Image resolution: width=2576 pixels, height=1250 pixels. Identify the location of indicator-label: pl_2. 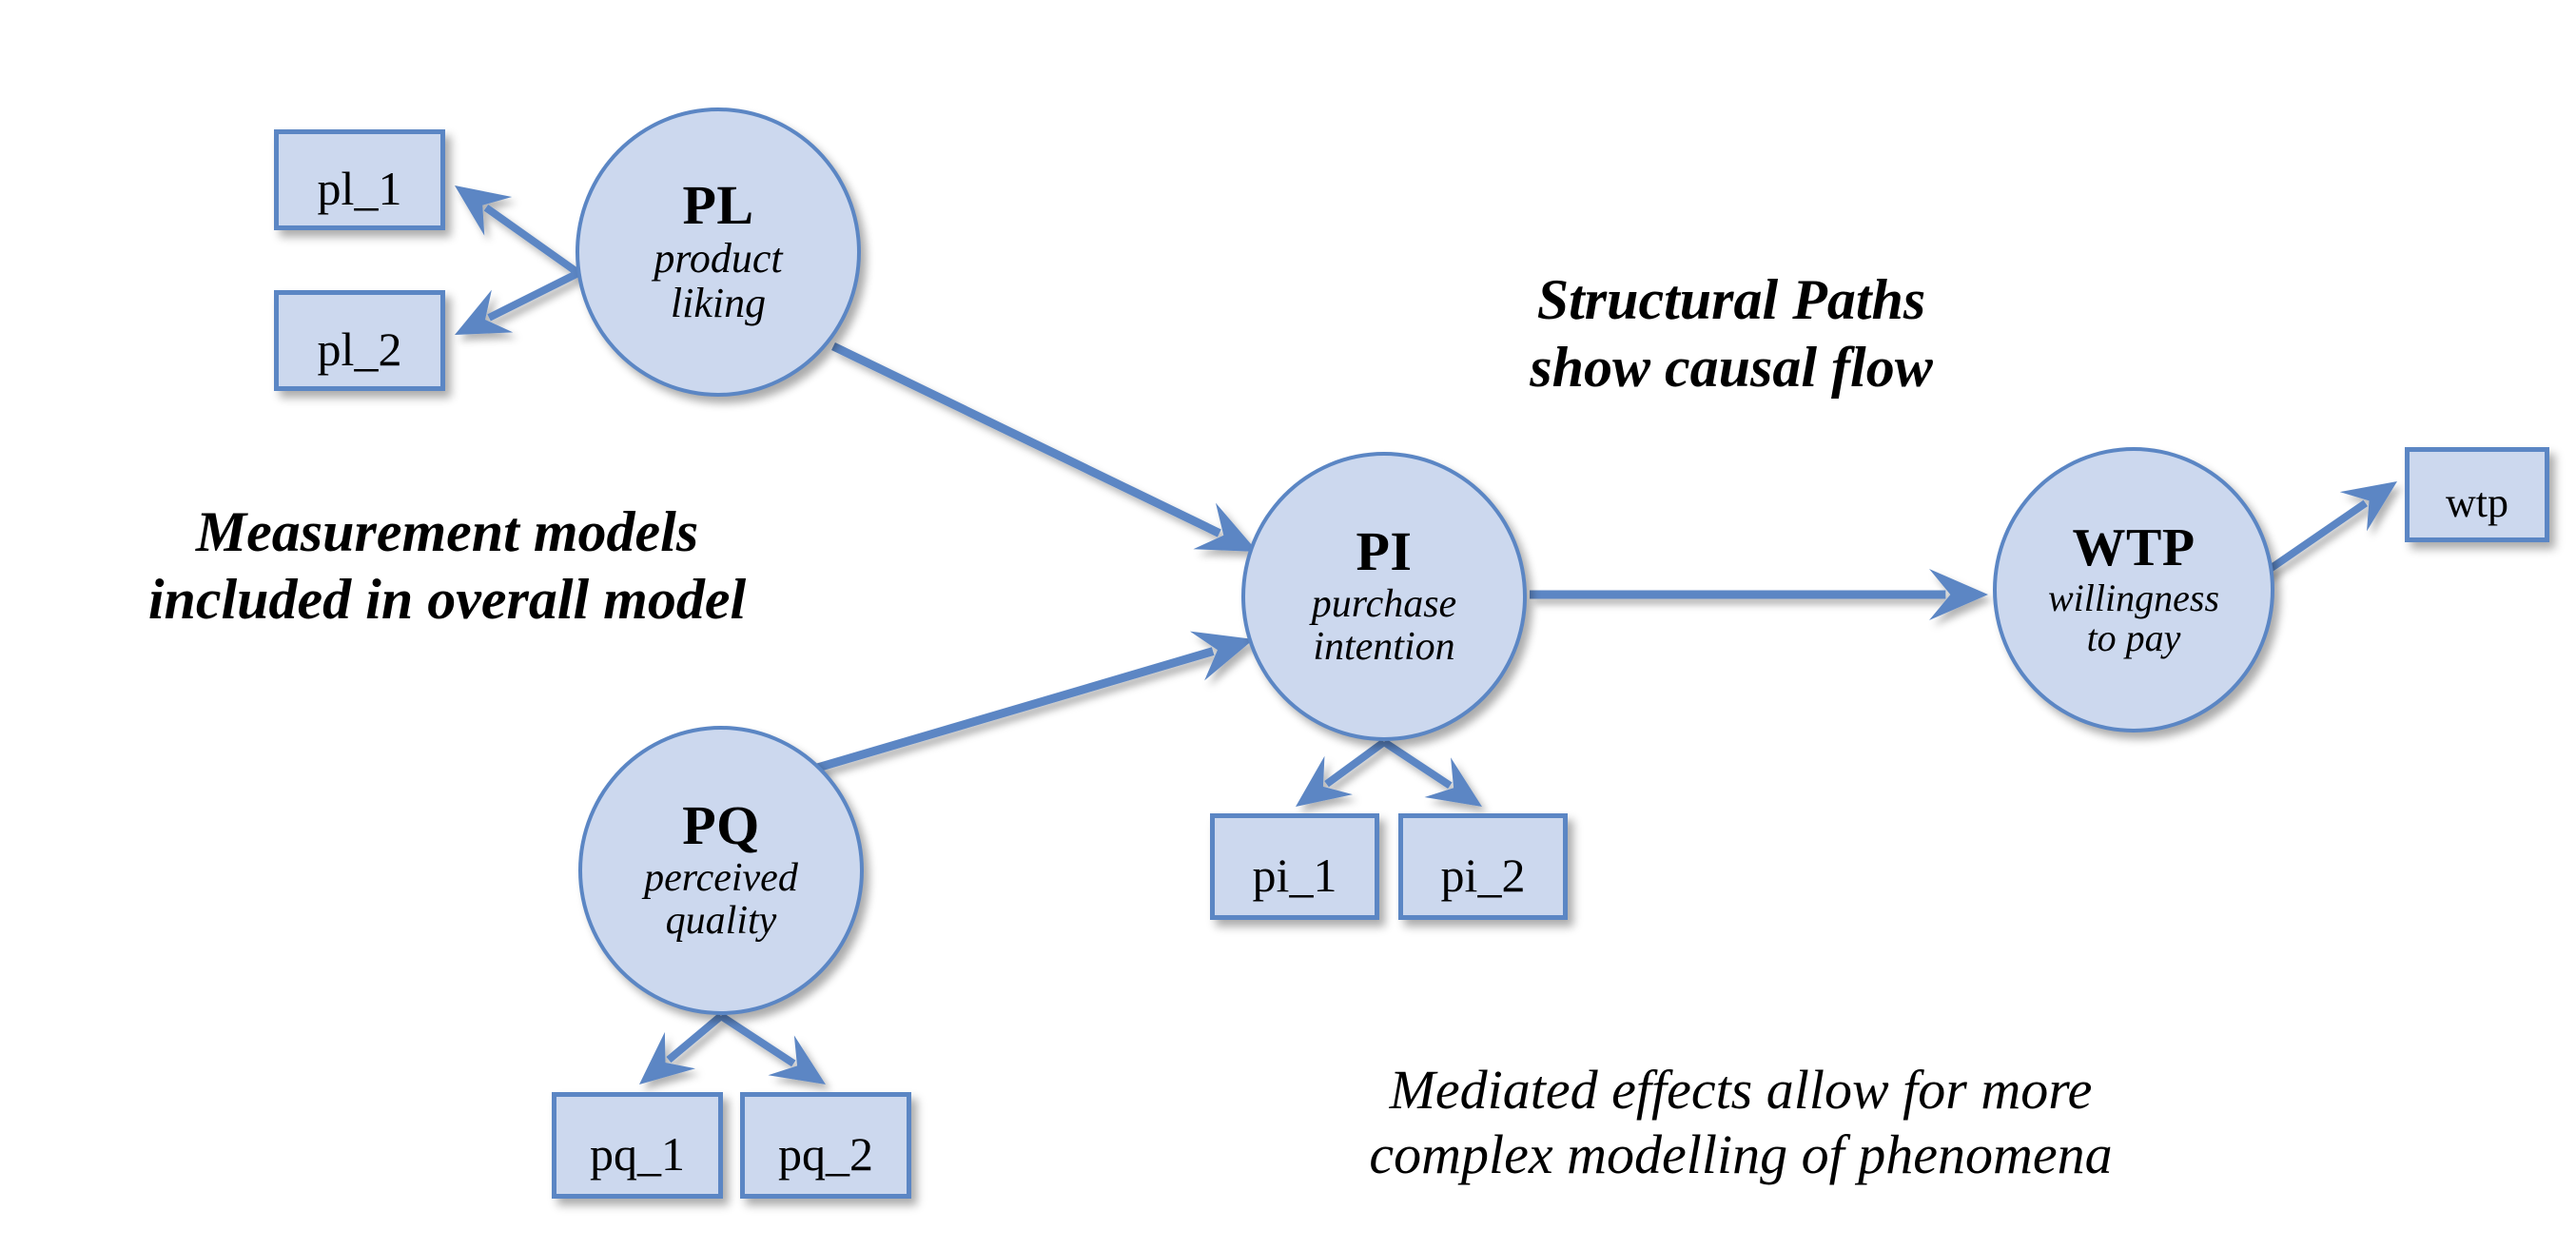
(360, 349).